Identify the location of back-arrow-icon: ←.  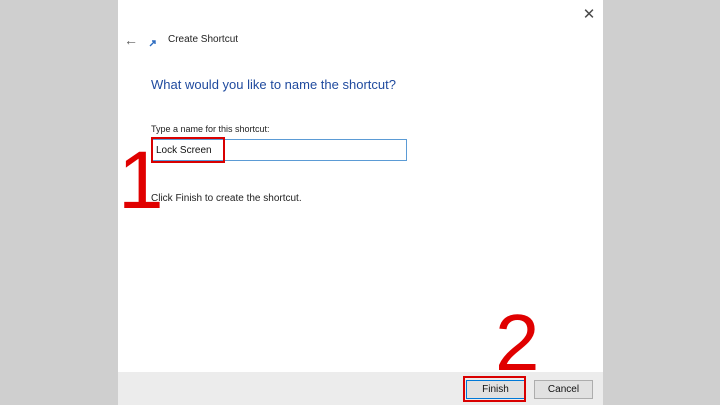
(131, 40).